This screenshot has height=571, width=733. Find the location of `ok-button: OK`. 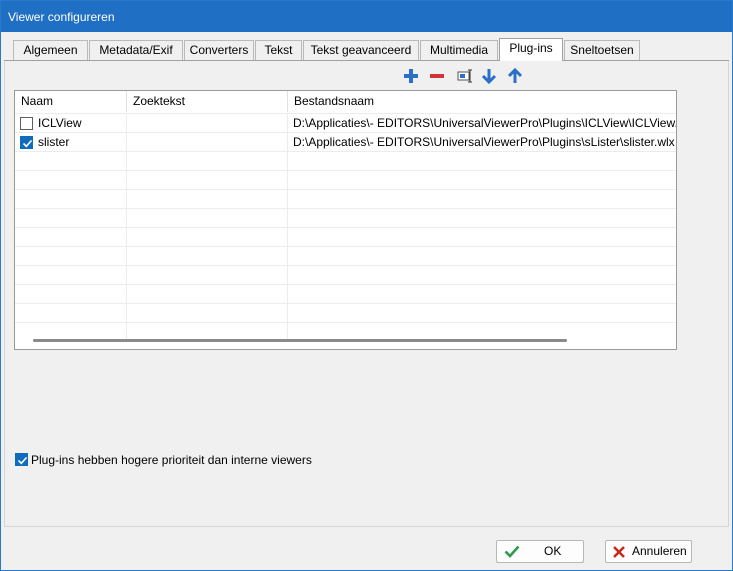

ok-button: OK is located at coordinates (540, 551).